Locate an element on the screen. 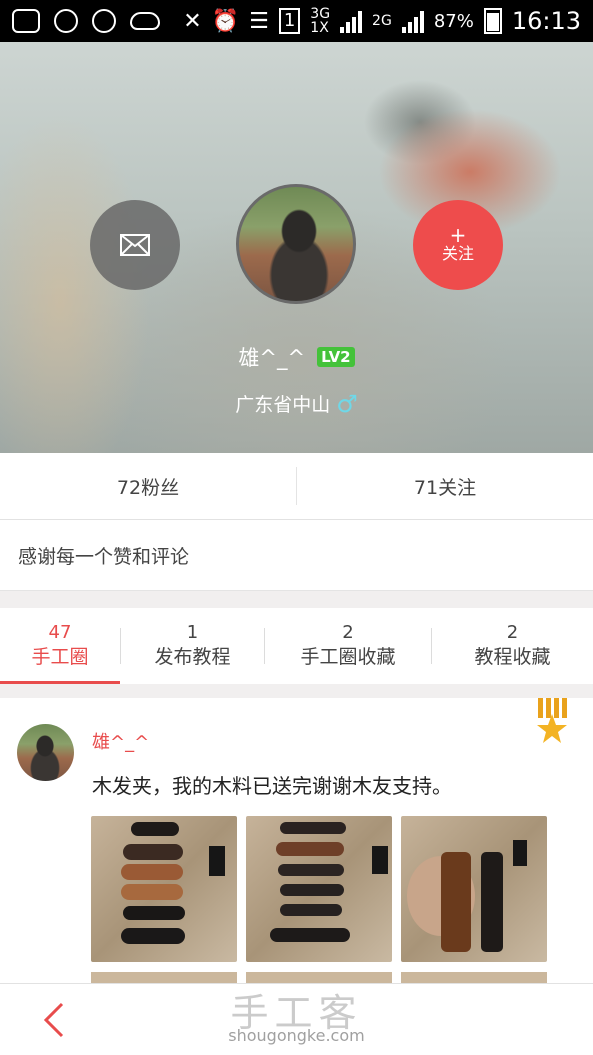 The height and width of the screenshot is (1055, 593). post-text: 木发夹，我的木料已送完谢谢木友支持。 is located at coordinates (272, 786).